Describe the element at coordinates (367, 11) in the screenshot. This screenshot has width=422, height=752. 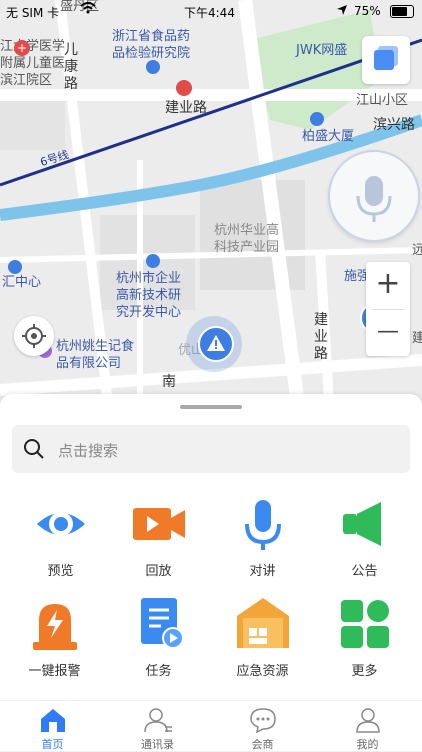
I see `battery-percent: 75%` at that location.